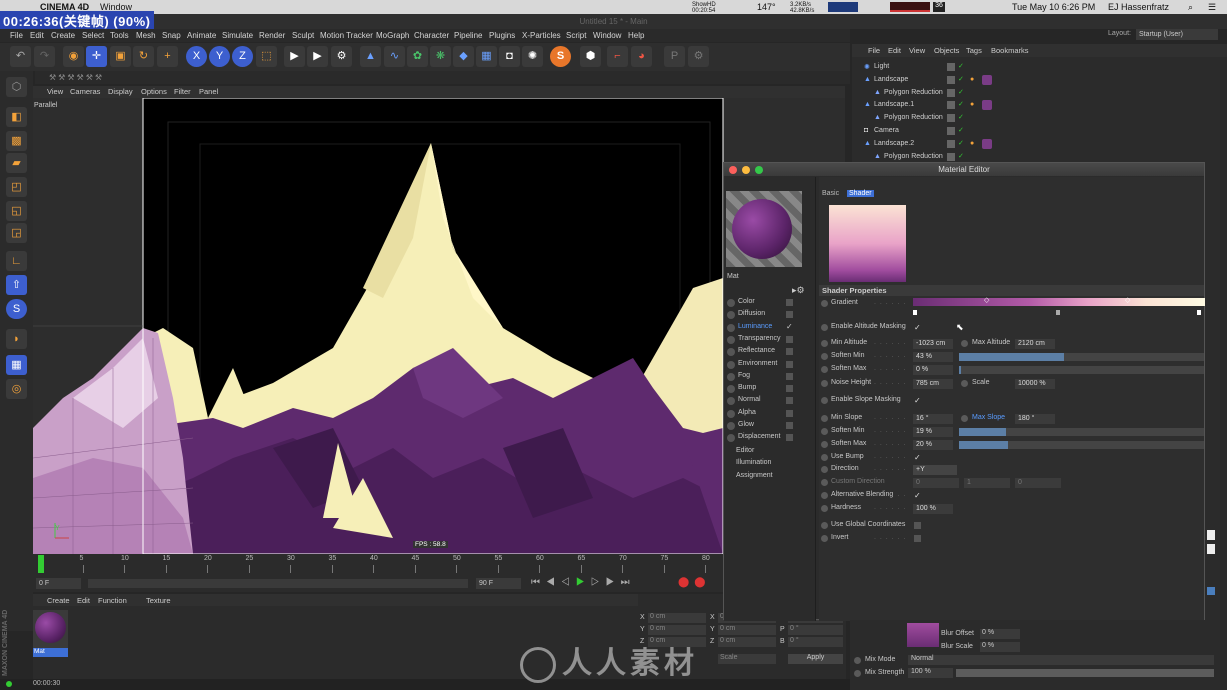  I want to click on direction-row-radio, so click(824, 469).